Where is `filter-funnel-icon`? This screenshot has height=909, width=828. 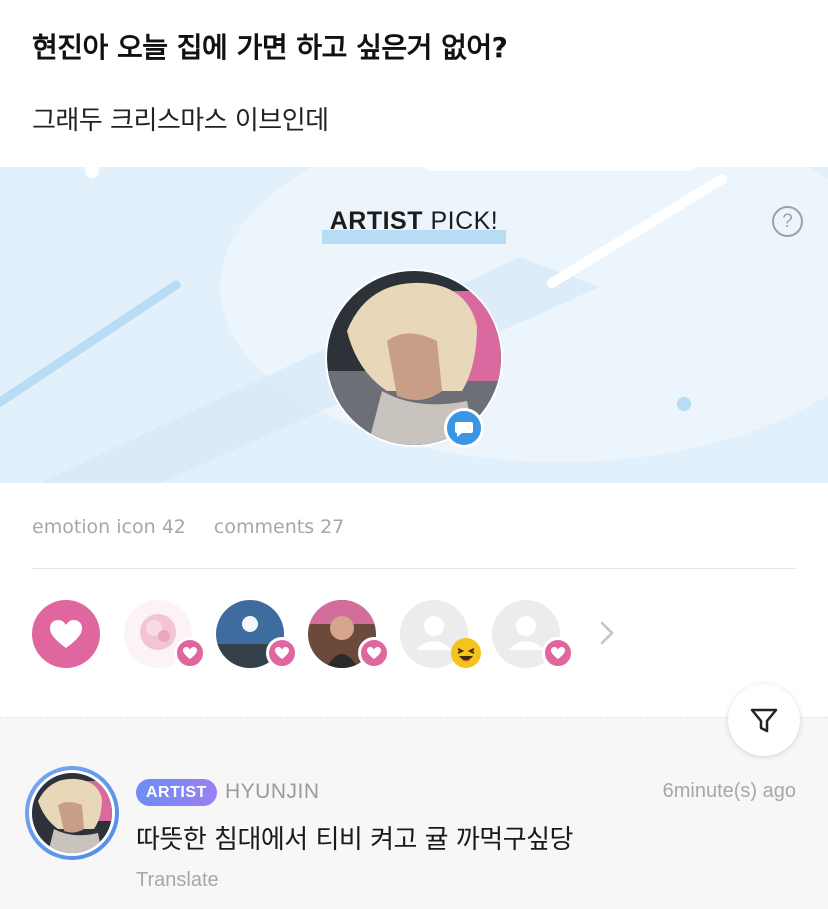 filter-funnel-icon is located at coordinates (764, 720).